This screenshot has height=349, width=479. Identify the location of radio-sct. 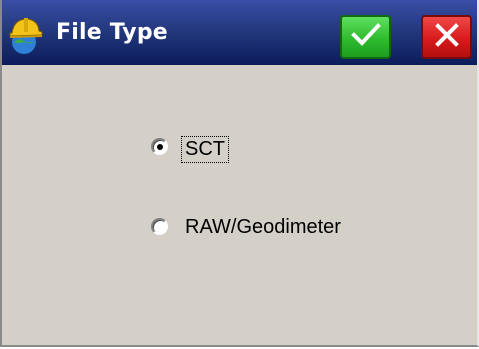
(159, 146).